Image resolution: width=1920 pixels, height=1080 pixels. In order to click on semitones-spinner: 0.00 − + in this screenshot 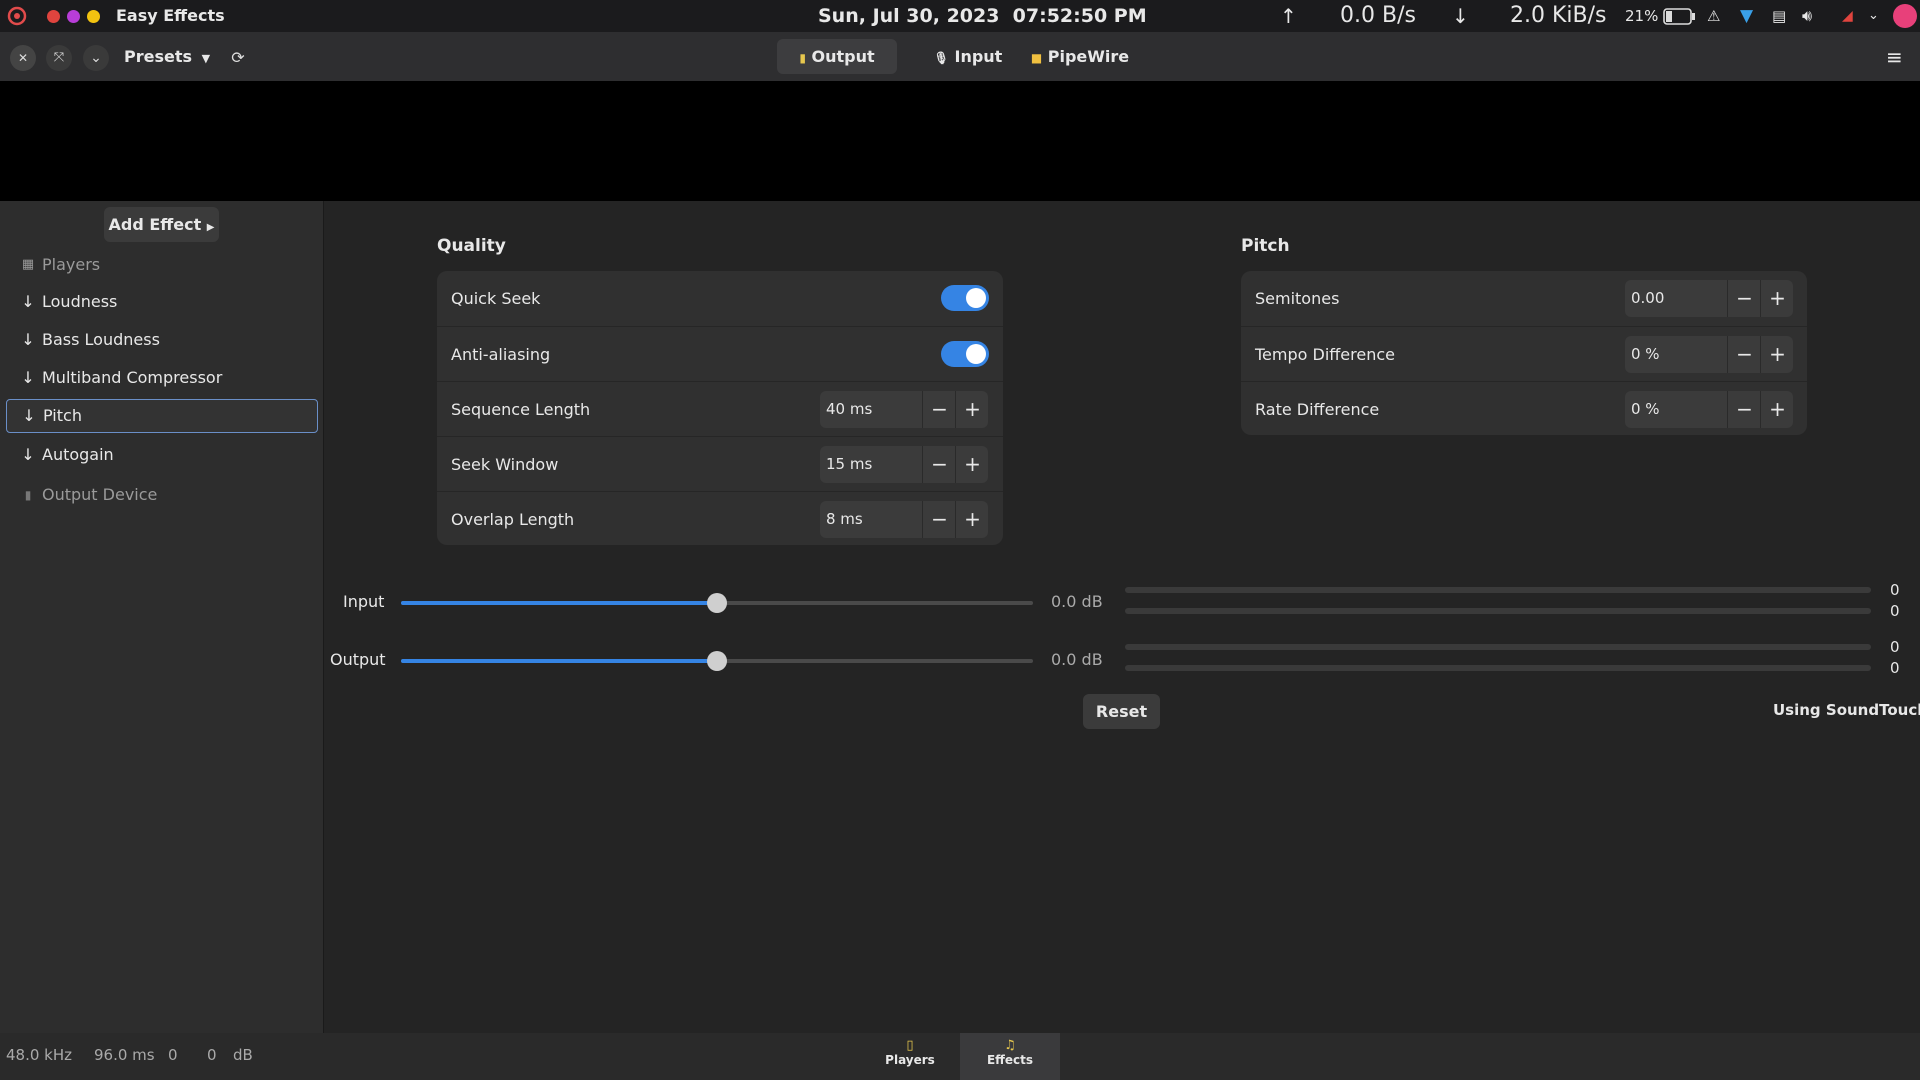, I will do `click(1709, 298)`.